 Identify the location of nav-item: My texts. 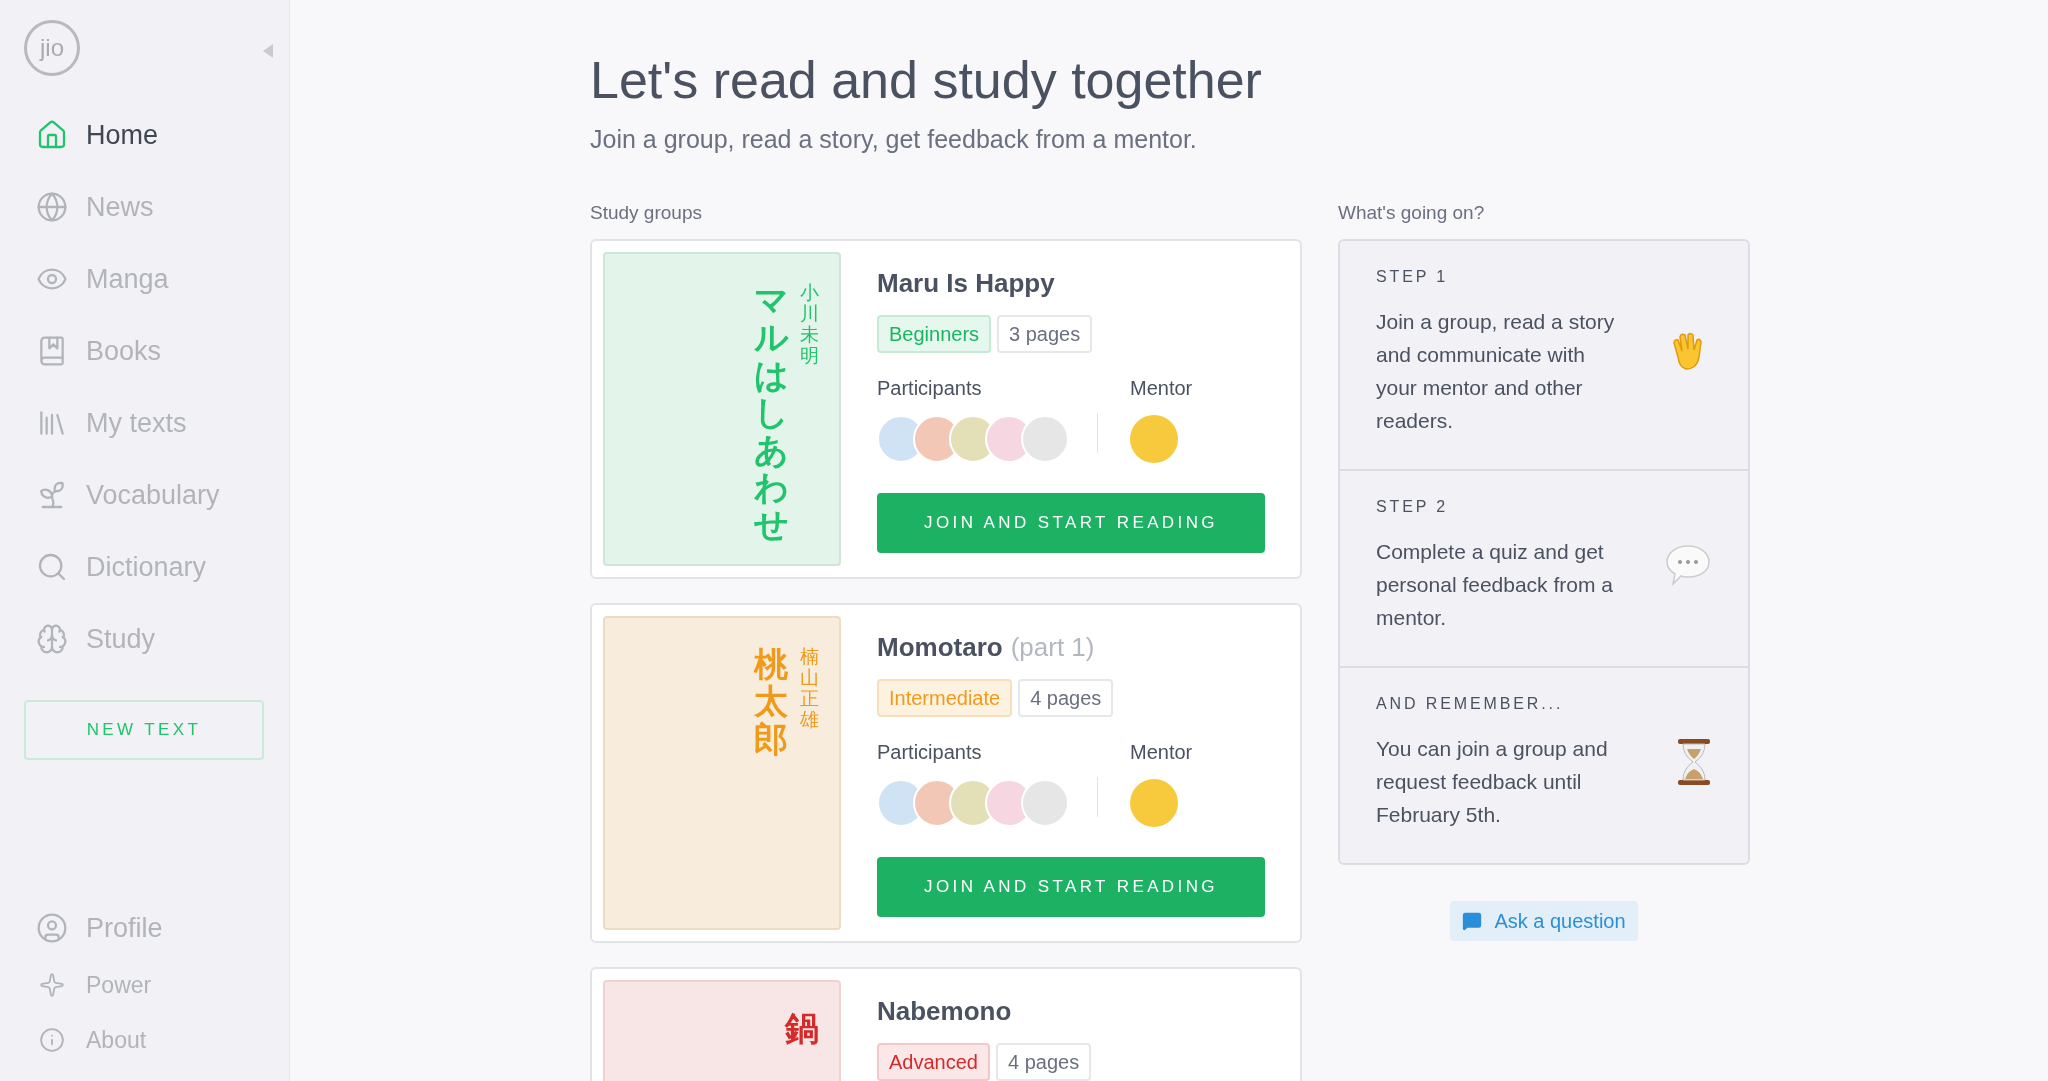
(144, 423).